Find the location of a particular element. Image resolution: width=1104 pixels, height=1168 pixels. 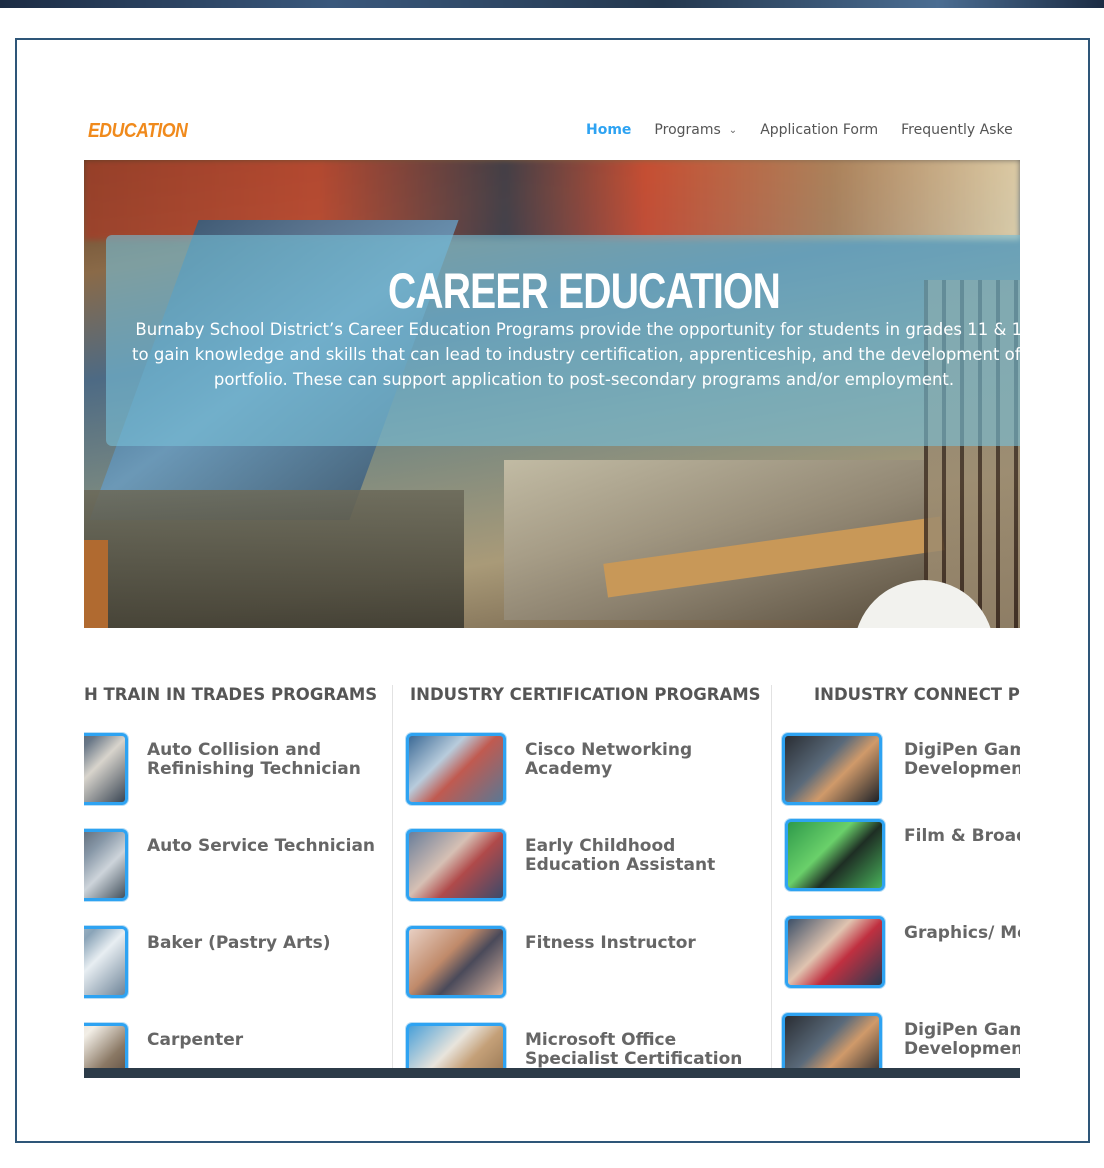

nav-programs-label: Programs is located at coordinates (687, 130).